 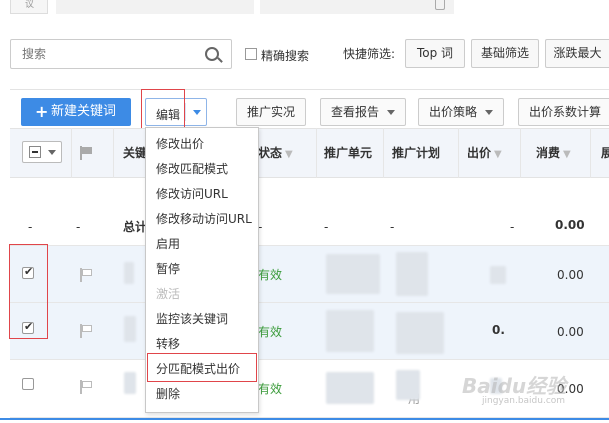 I want to click on table-row: 有效 0. 0.00, so click(x=309, y=331).